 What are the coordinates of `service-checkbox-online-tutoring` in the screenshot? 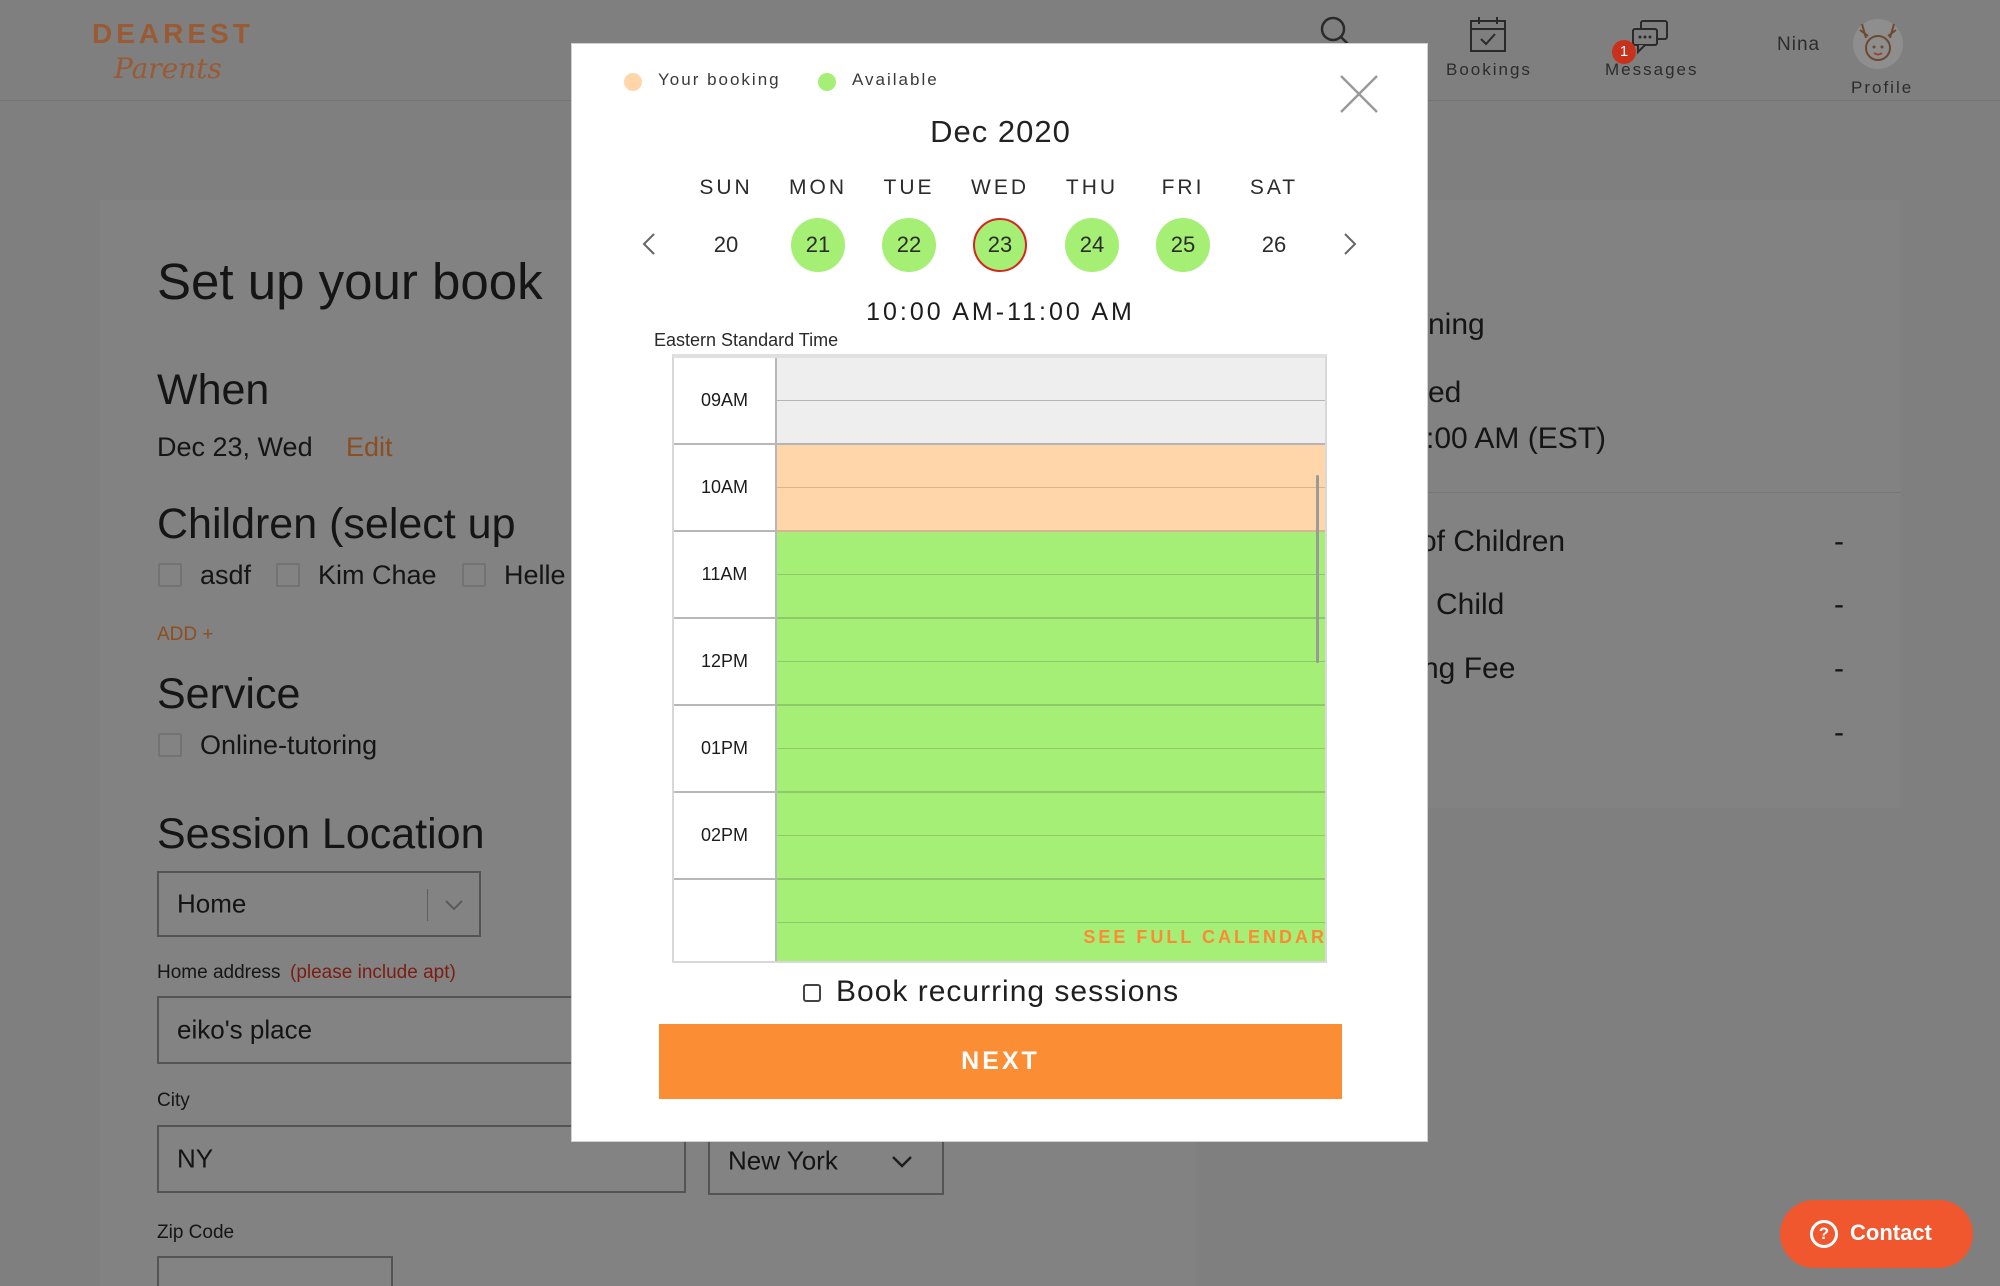 It's located at (170, 745).